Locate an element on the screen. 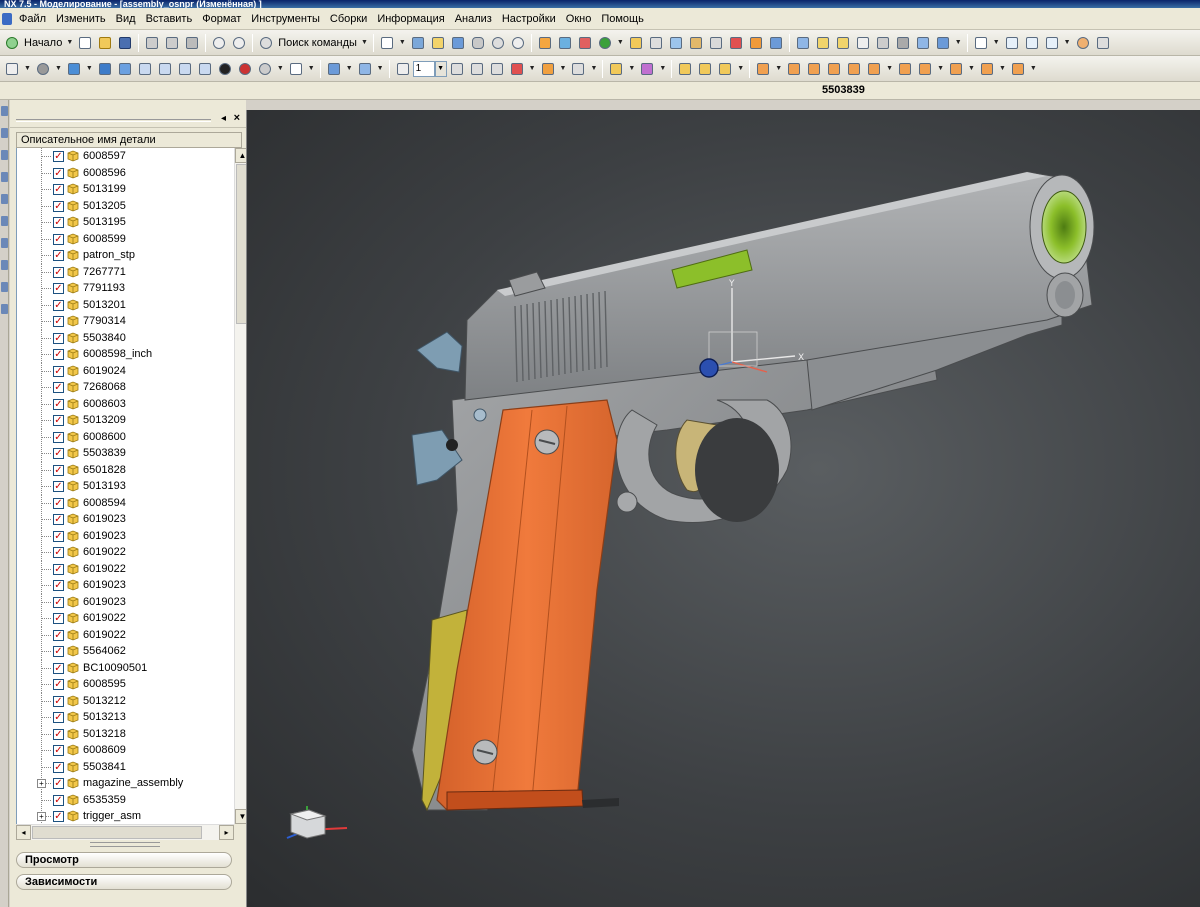 Image resolution: width=1200 pixels, height=907 pixels. menu-file: Файл is located at coordinates (32, 19).